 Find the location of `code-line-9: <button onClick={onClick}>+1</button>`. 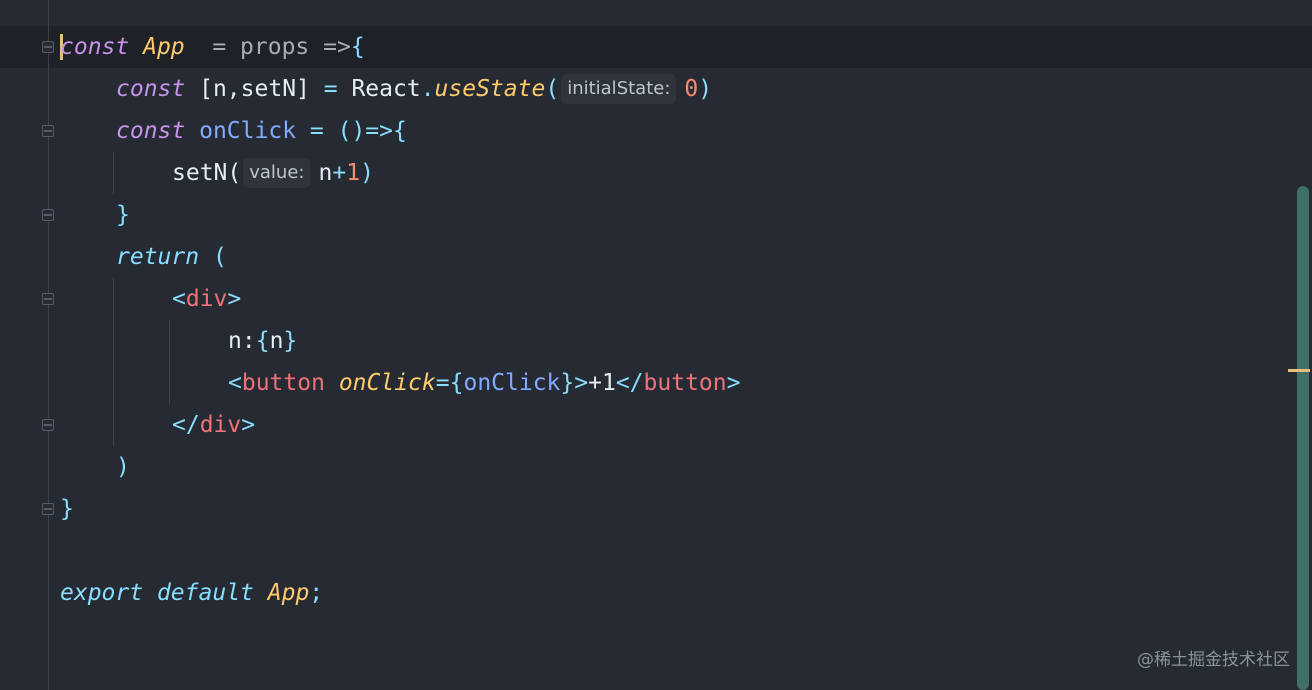

code-line-9: <button onClick={onClick}>+1</button> is located at coordinates (484, 383).